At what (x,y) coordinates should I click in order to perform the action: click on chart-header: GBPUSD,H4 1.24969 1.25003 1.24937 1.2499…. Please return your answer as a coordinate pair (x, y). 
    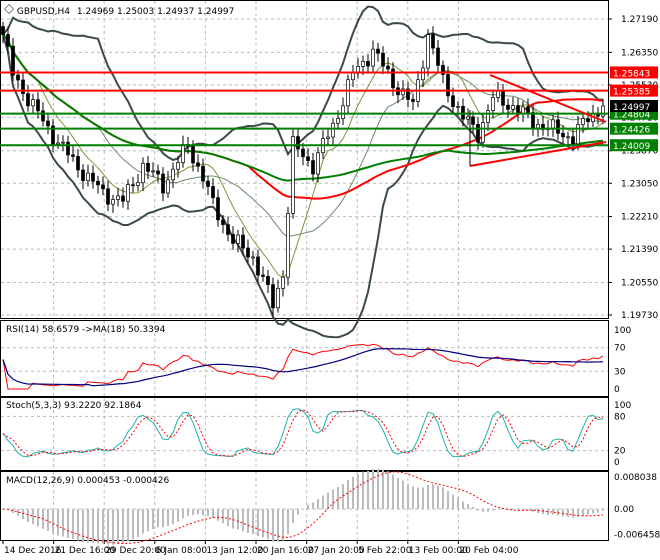
    Looking at the image, I should click on (119, 10).